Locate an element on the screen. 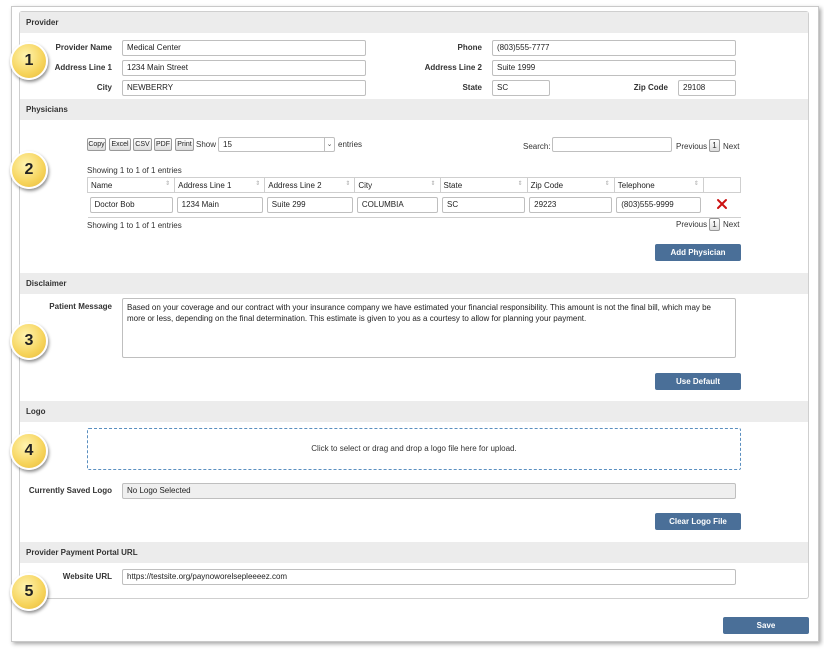 Image resolution: width=824 pixels, height=651 pixels. section-portal-url-header: Provider Payment Portal URL is located at coordinates (414, 552).